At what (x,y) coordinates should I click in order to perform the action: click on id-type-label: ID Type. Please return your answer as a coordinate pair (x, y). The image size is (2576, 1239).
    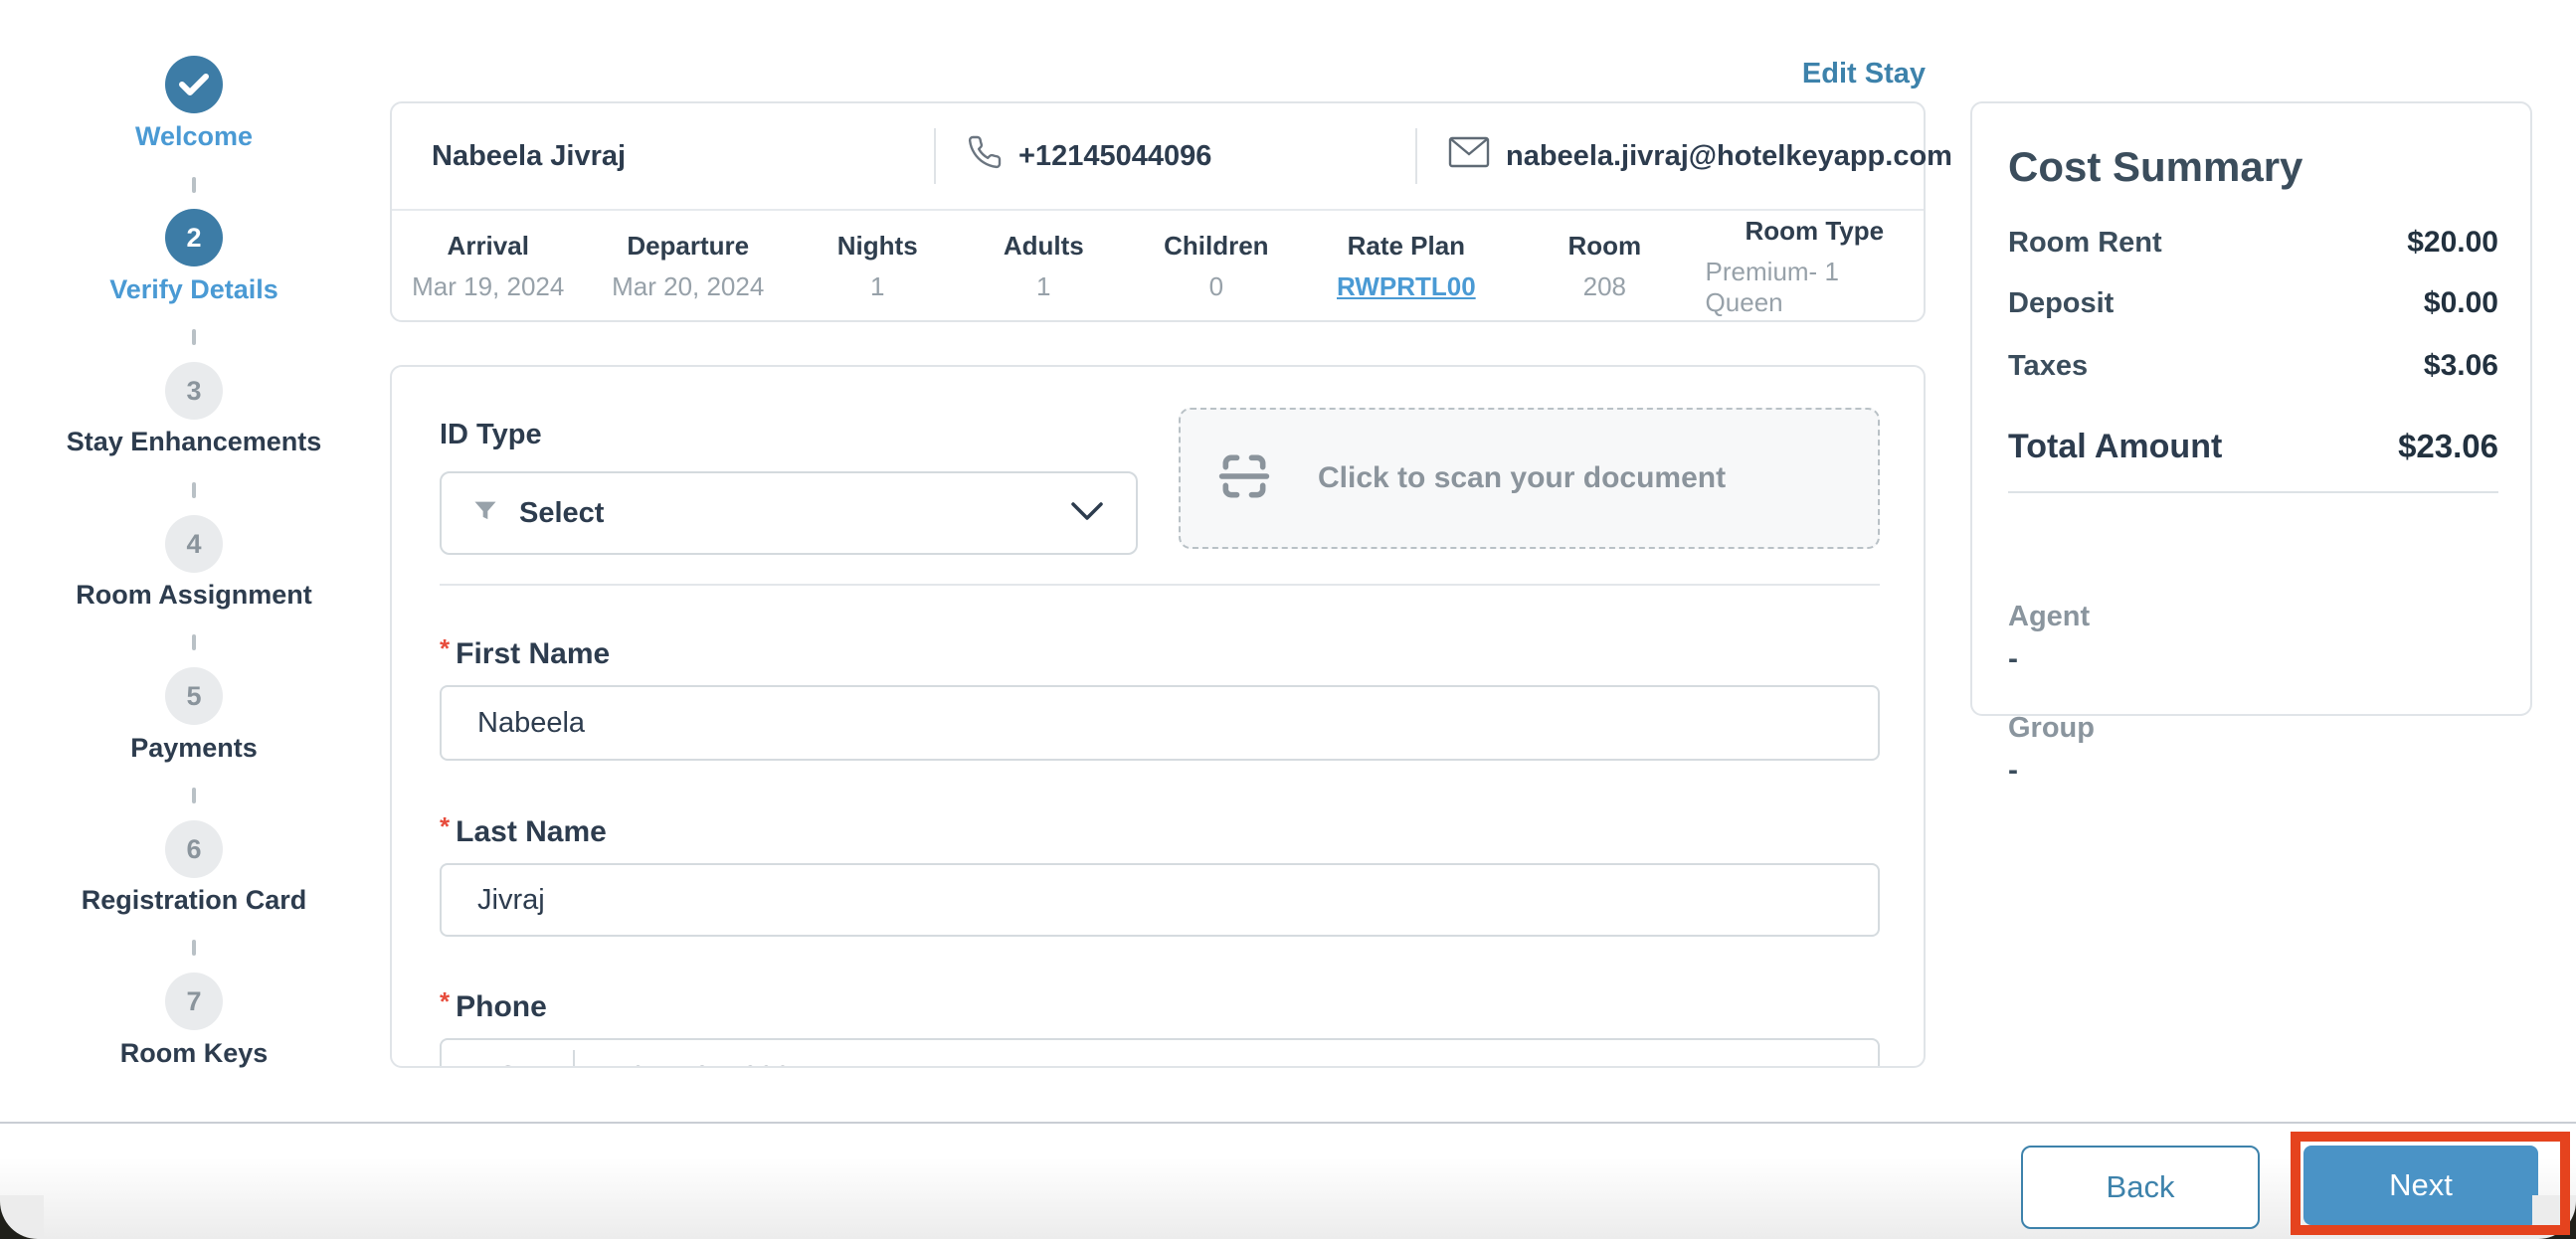
    Looking at the image, I should click on (491, 434).